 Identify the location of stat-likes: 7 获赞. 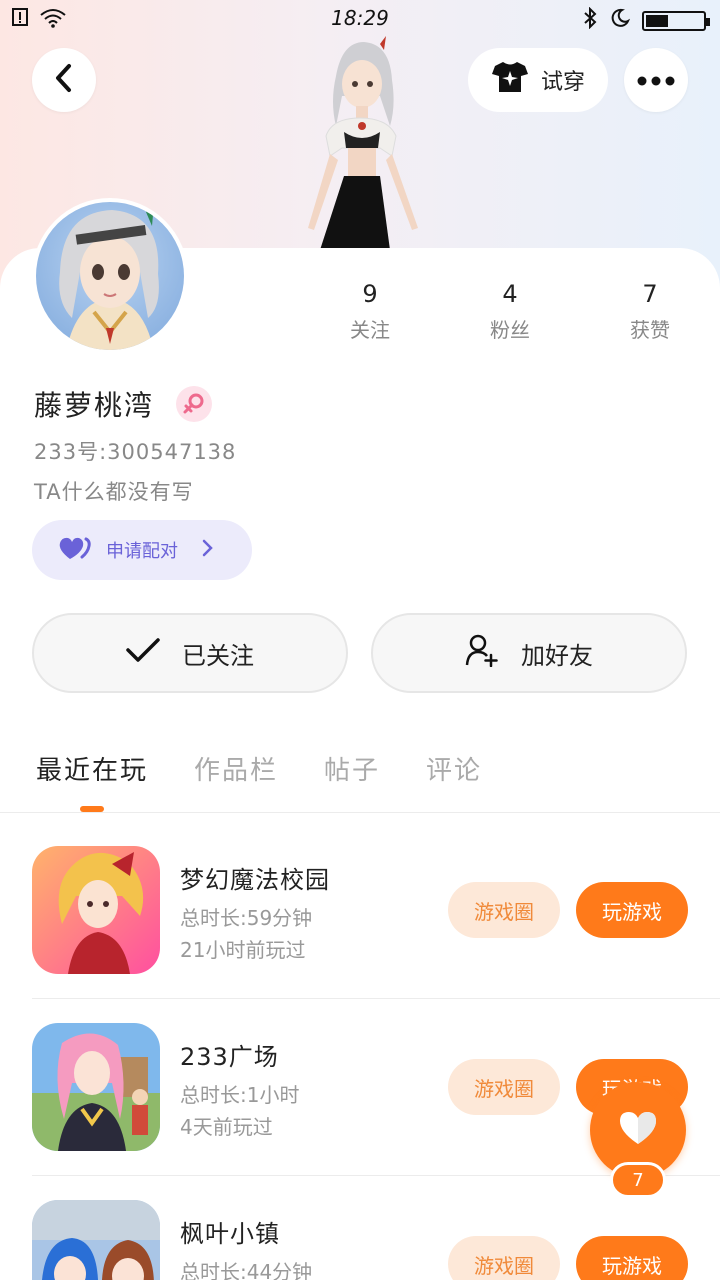
(650, 311).